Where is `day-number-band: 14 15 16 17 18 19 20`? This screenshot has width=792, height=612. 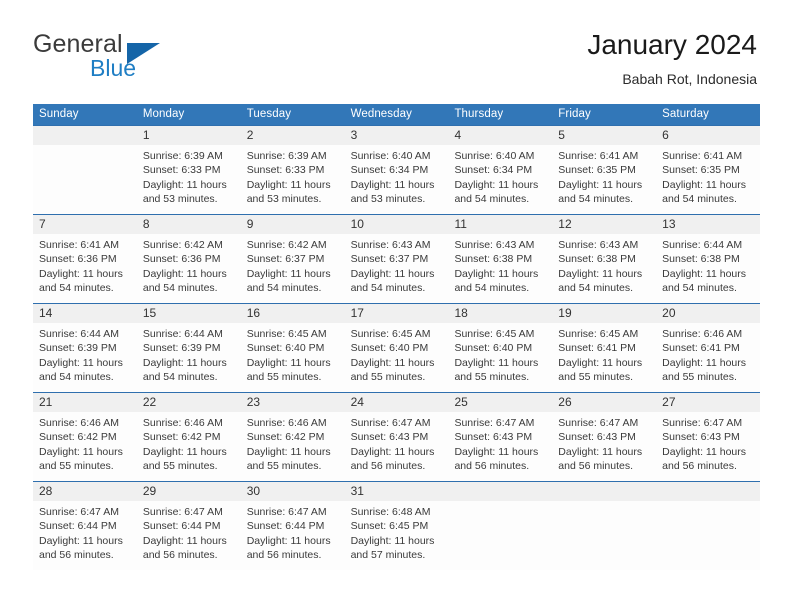
day-number-band: 14 15 16 17 18 19 20 is located at coordinates (396, 313).